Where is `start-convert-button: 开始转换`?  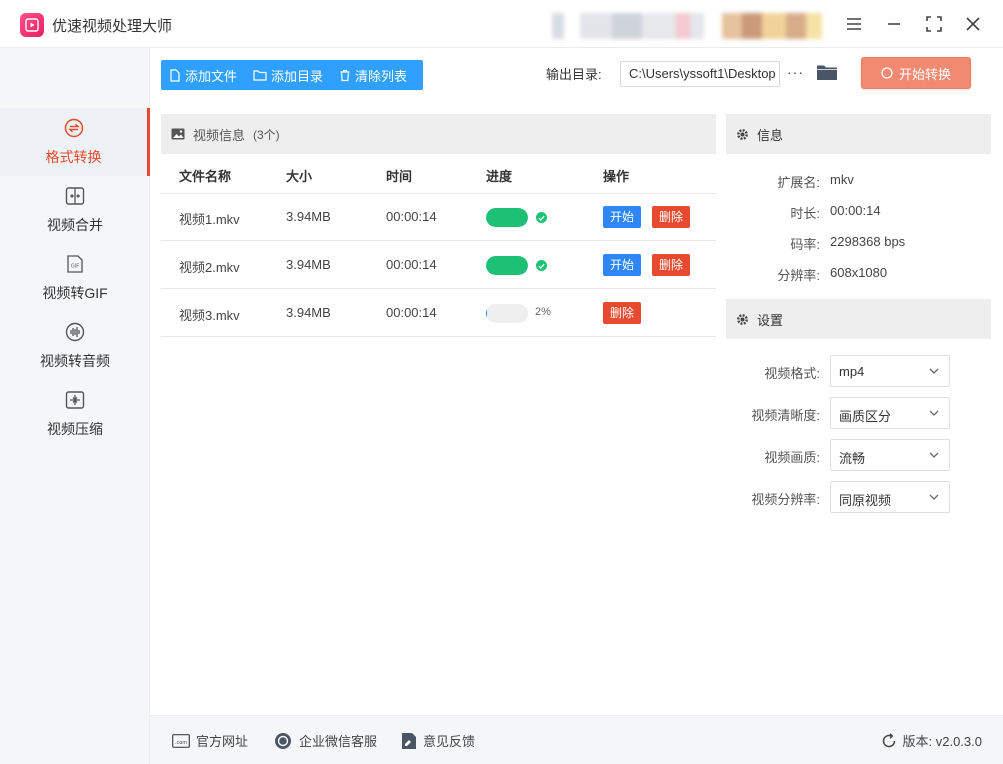 start-convert-button: 开始转换 is located at coordinates (916, 73).